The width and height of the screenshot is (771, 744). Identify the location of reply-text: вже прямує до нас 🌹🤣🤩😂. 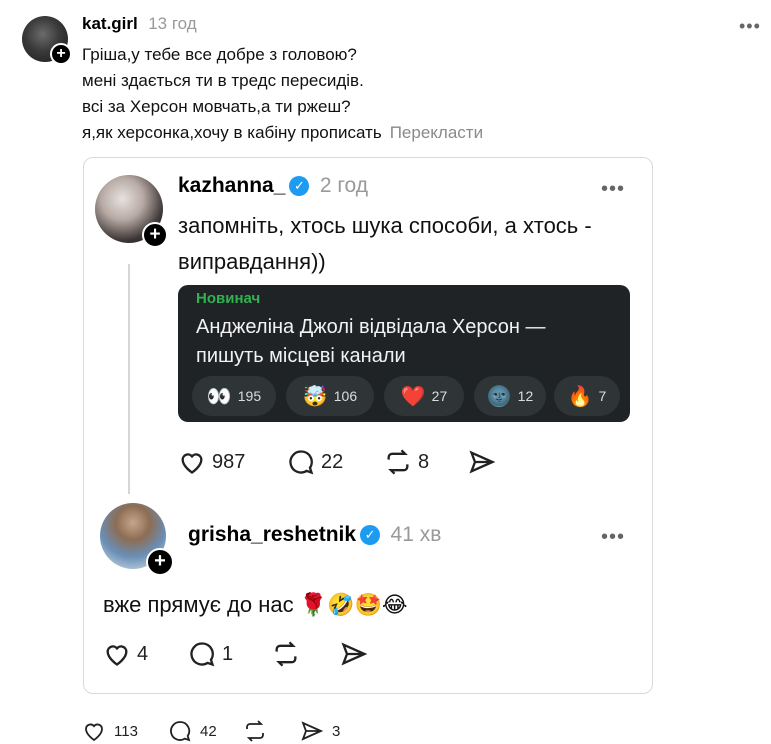
(255, 604).